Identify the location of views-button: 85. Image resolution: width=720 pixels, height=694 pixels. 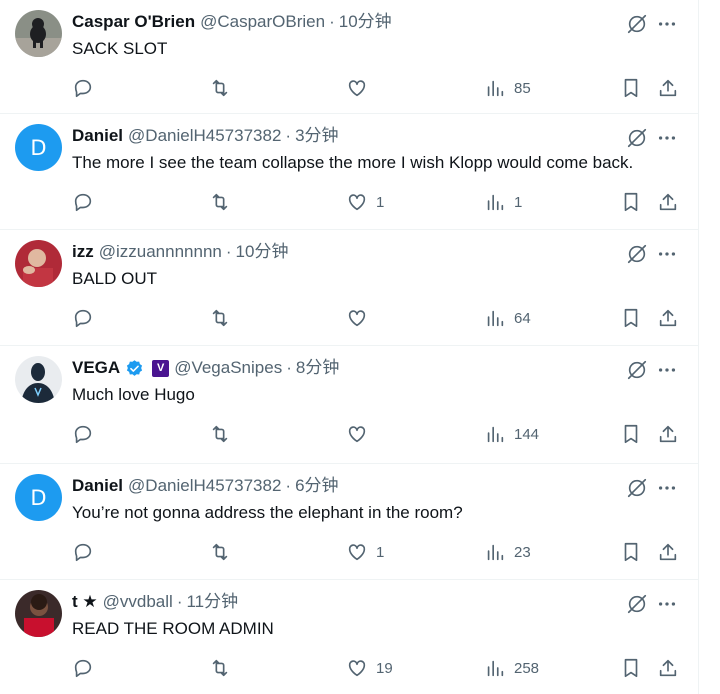
(507, 88).